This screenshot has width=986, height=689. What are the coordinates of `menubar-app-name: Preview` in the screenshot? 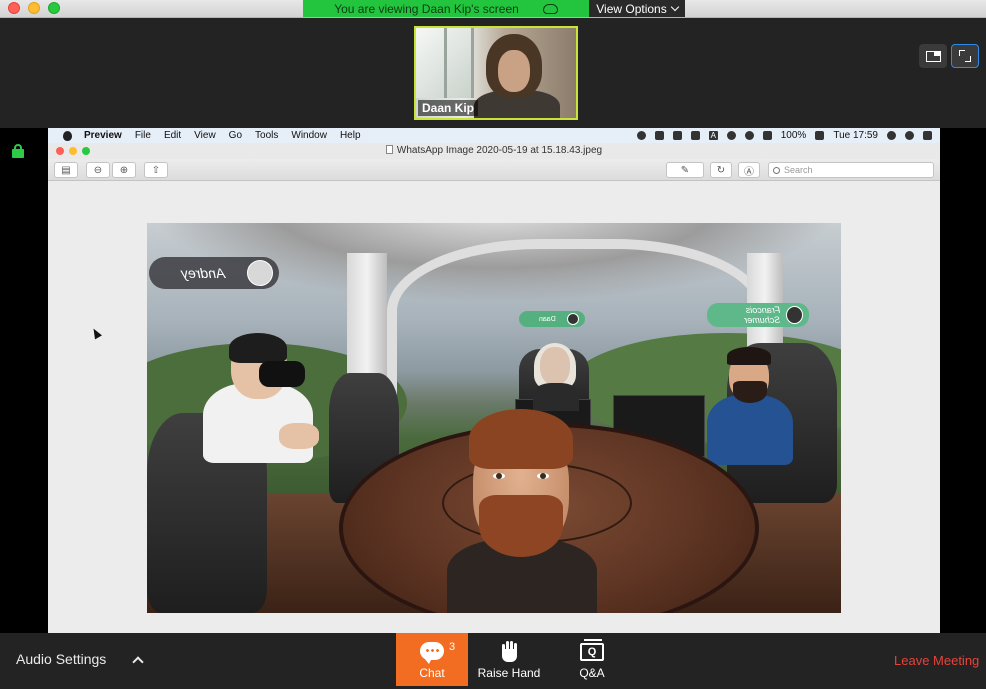 It's located at (103, 135).